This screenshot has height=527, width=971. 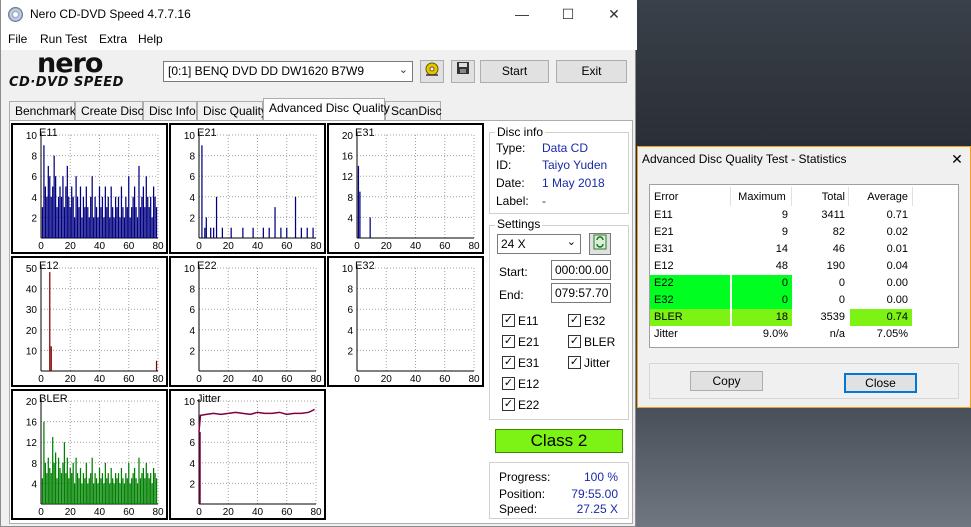 What do you see at coordinates (539, 244) in the screenshot?
I see `speed-select: 24 X ⌄` at bounding box center [539, 244].